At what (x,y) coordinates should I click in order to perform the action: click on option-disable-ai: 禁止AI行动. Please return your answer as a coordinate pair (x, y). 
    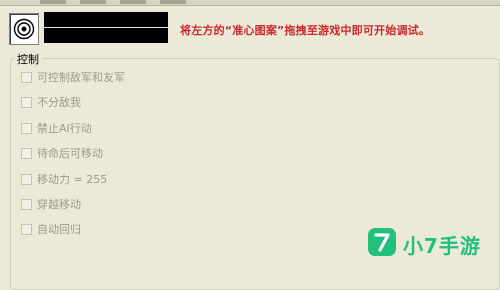
    Looking at the image, I should click on (56, 128).